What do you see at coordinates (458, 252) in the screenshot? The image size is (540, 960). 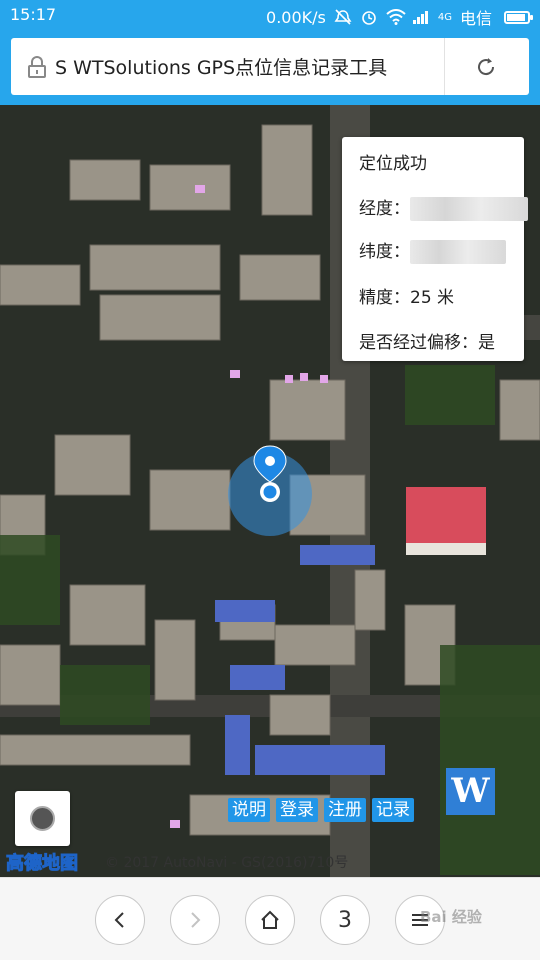 I see `latitude-value-redacted` at bounding box center [458, 252].